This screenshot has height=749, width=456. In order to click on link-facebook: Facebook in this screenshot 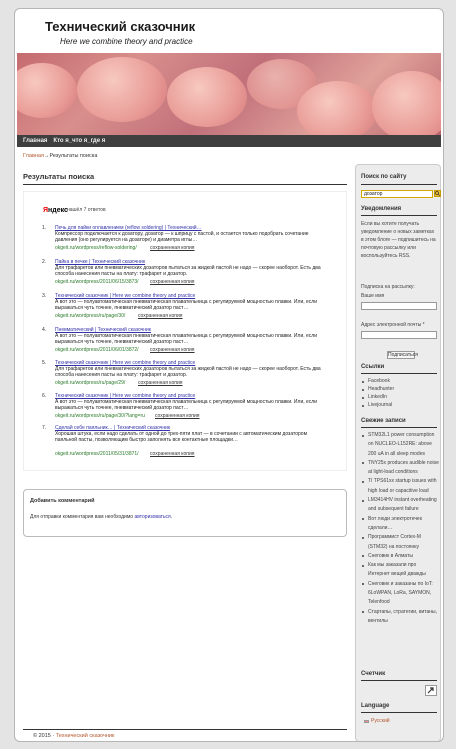, I will do `click(400, 381)`.